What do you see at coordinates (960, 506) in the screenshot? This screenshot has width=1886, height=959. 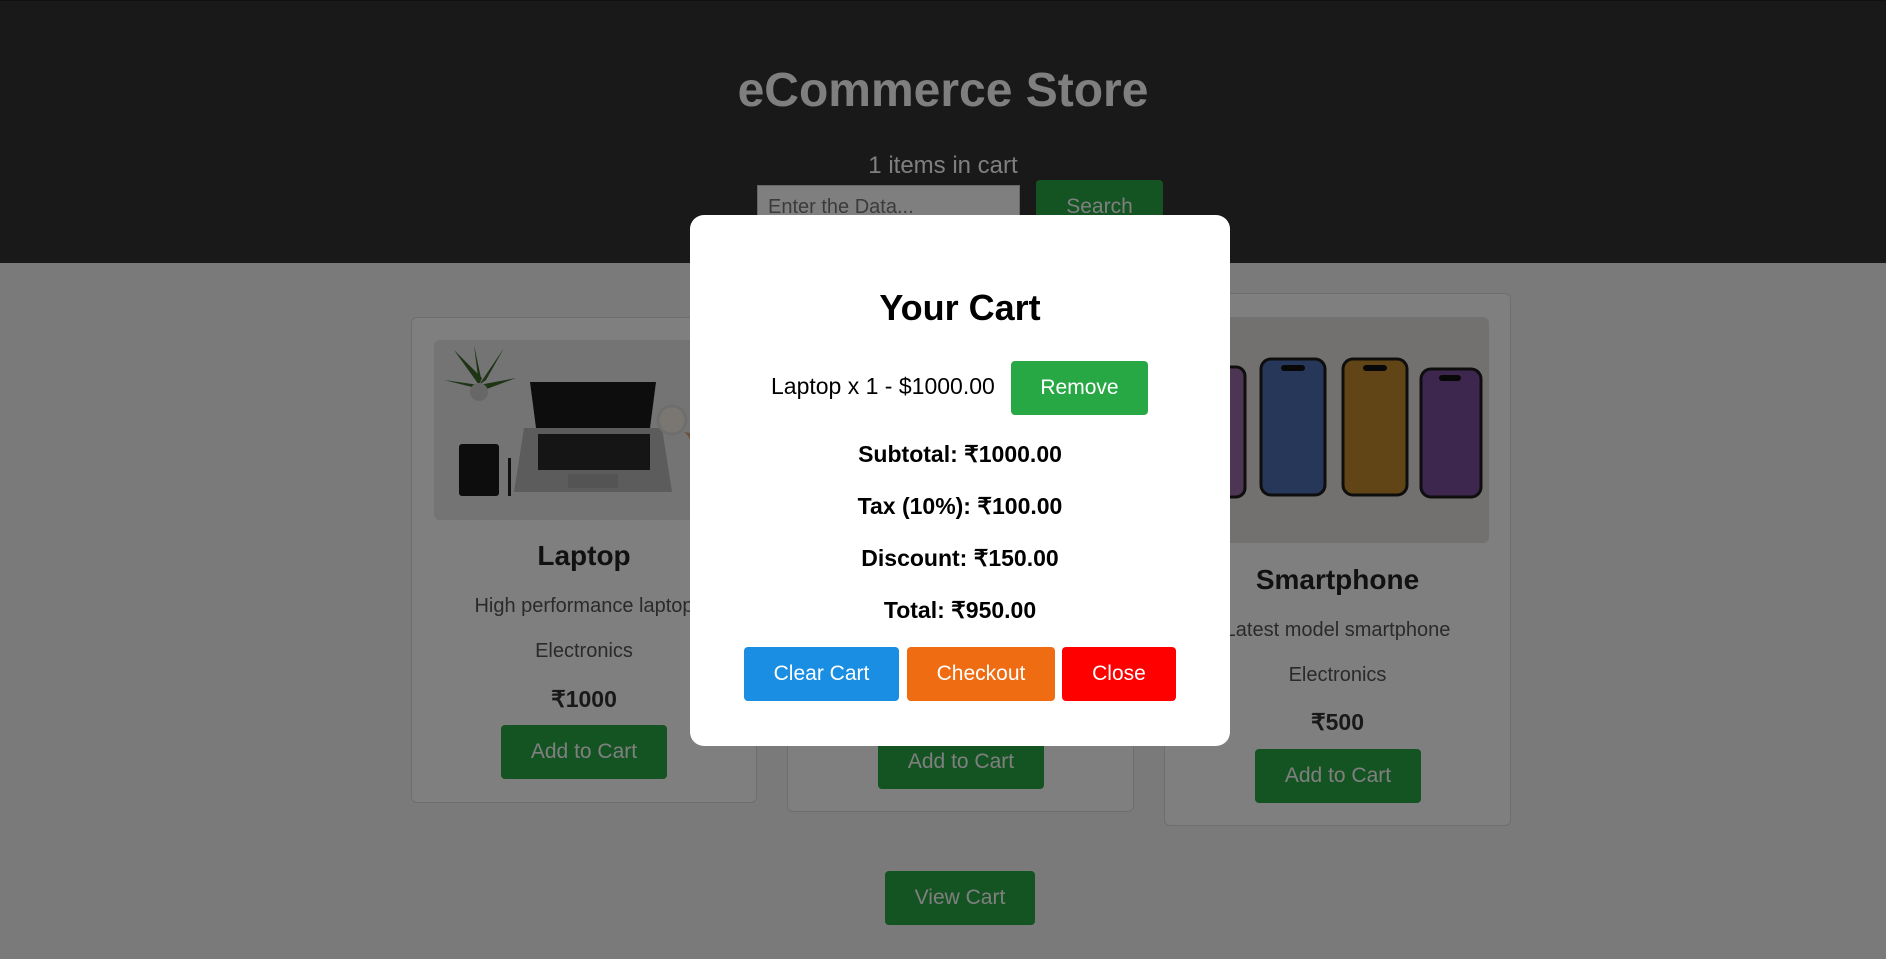 I see `cart-tax: Tax (10%): ₹100.00` at bounding box center [960, 506].